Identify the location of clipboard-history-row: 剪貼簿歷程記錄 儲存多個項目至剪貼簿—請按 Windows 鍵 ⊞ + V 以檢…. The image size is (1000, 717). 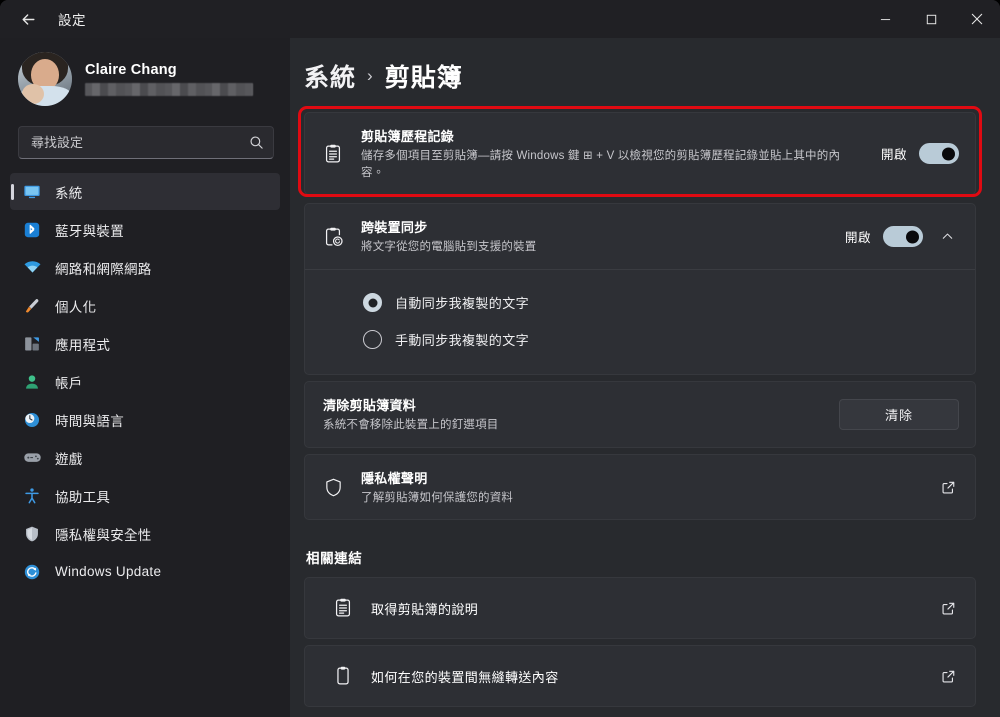
(640, 153).